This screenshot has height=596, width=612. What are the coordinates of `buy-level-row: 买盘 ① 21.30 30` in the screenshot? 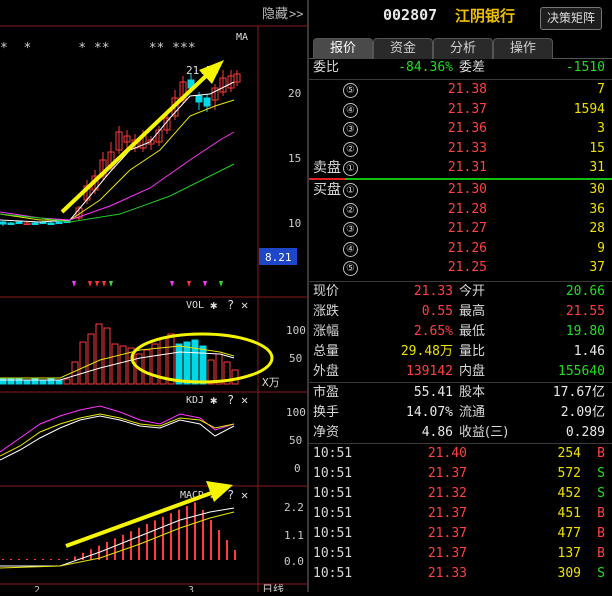 It's located at (460, 190).